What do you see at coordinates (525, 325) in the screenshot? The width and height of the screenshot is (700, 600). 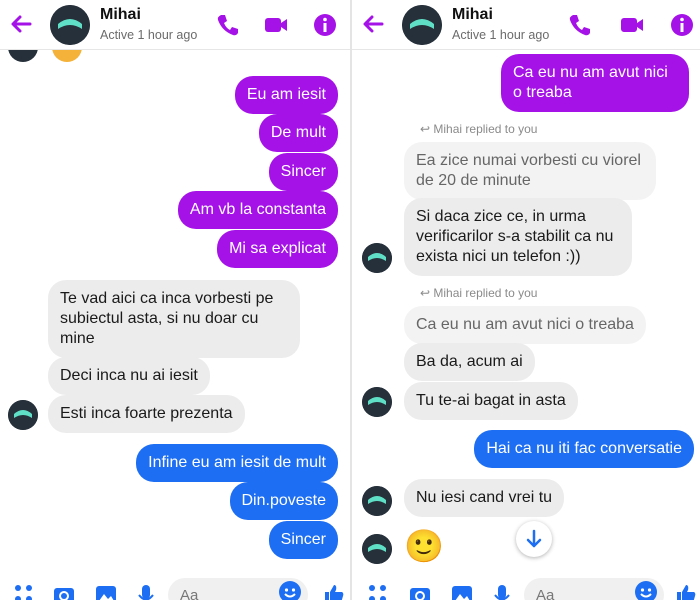 I see `quoted-message: Ca eu nu am avut nici o treaba` at bounding box center [525, 325].